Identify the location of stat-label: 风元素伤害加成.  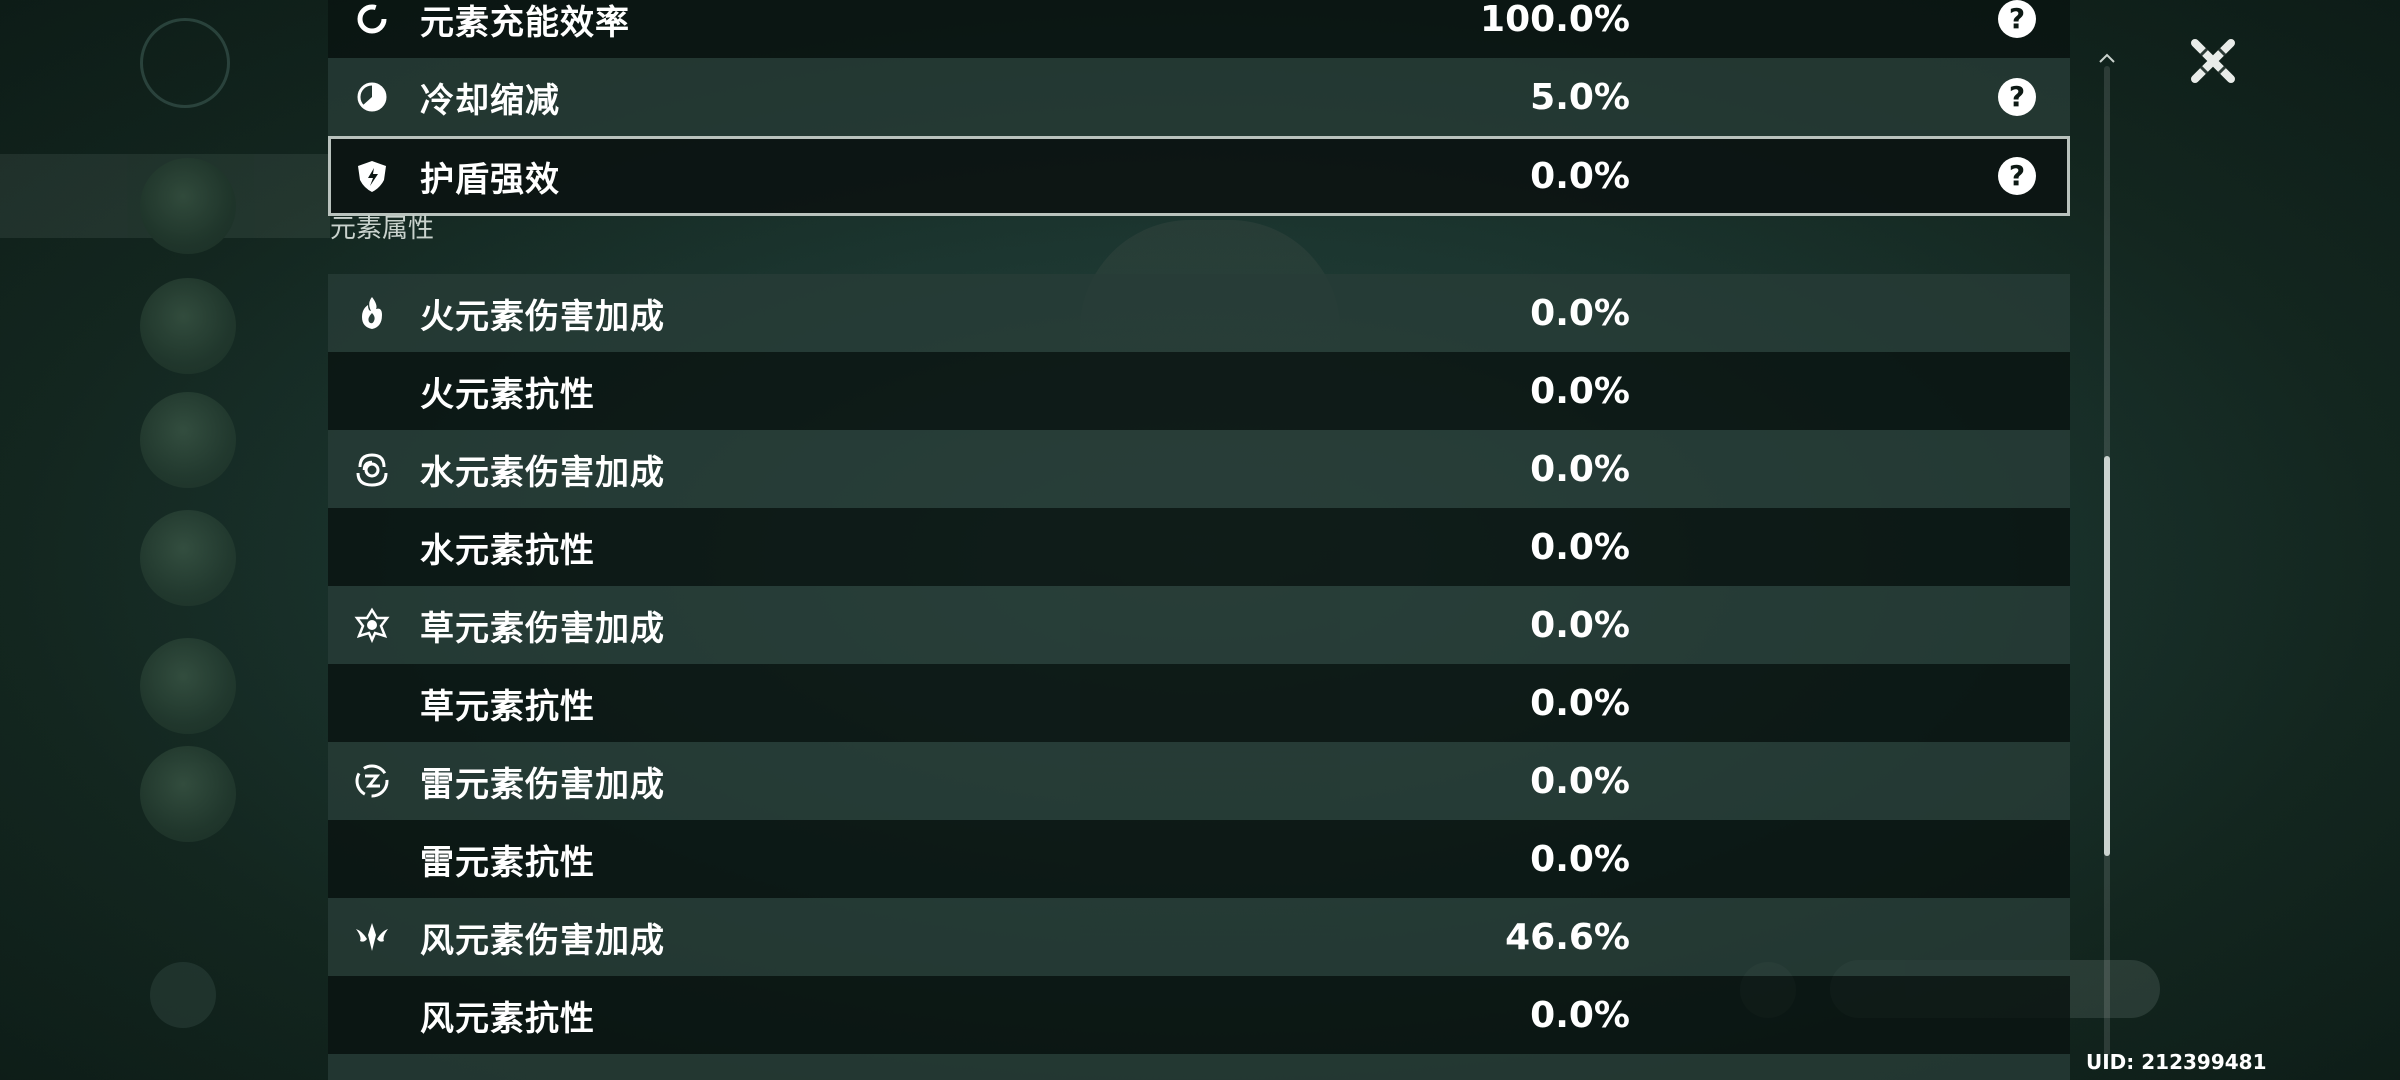
(542, 940).